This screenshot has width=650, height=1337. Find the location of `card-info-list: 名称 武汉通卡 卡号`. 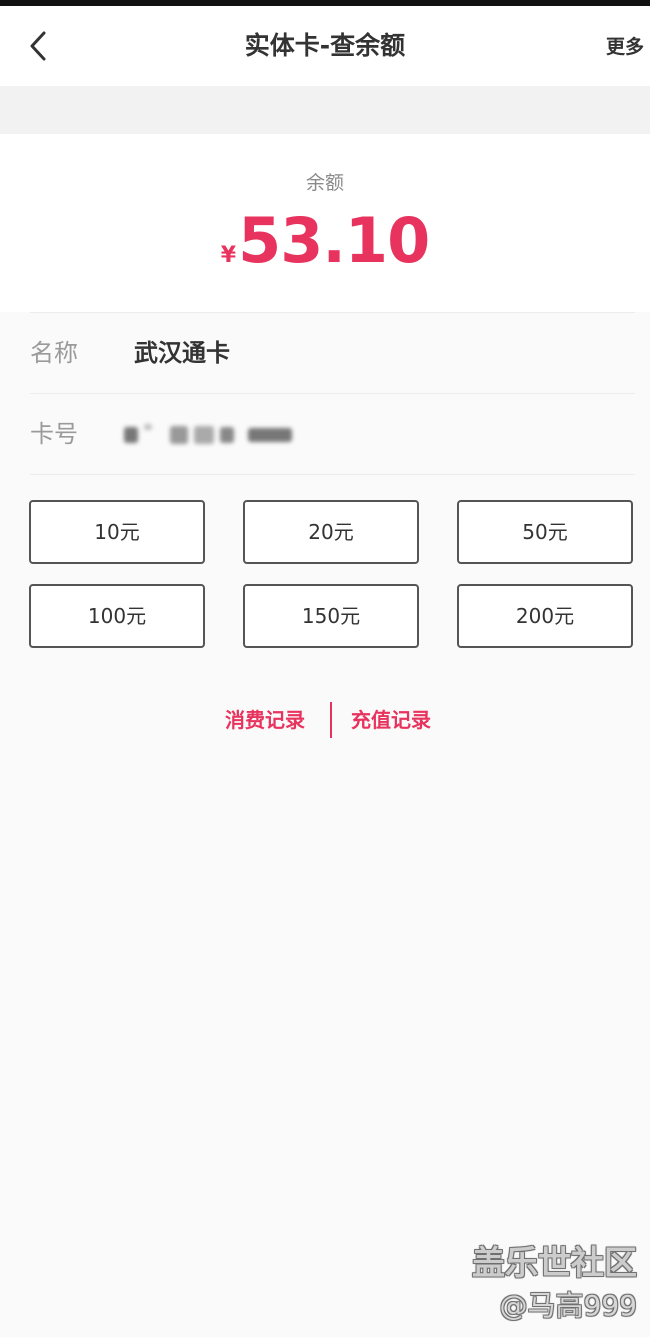

card-info-list: 名称 武汉通卡 卡号 is located at coordinates (332, 393).